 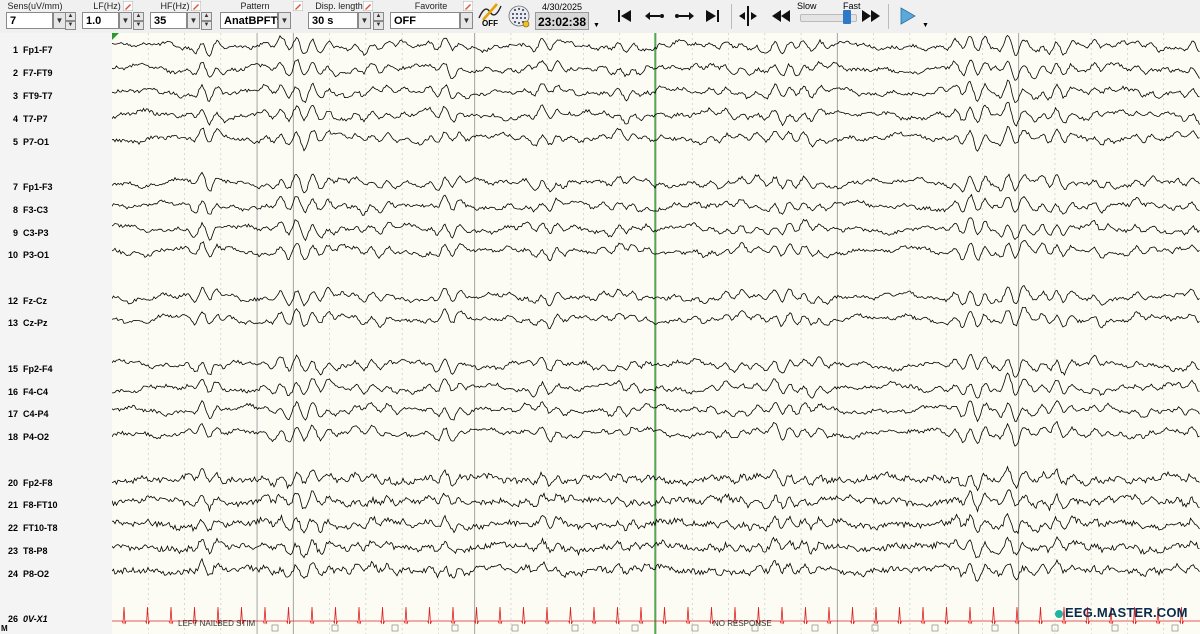 What do you see at coordinates (56, 301) in the screenshot?
I see `channel-label: 12 Fz-Cz` at bounding box center [56, 301].